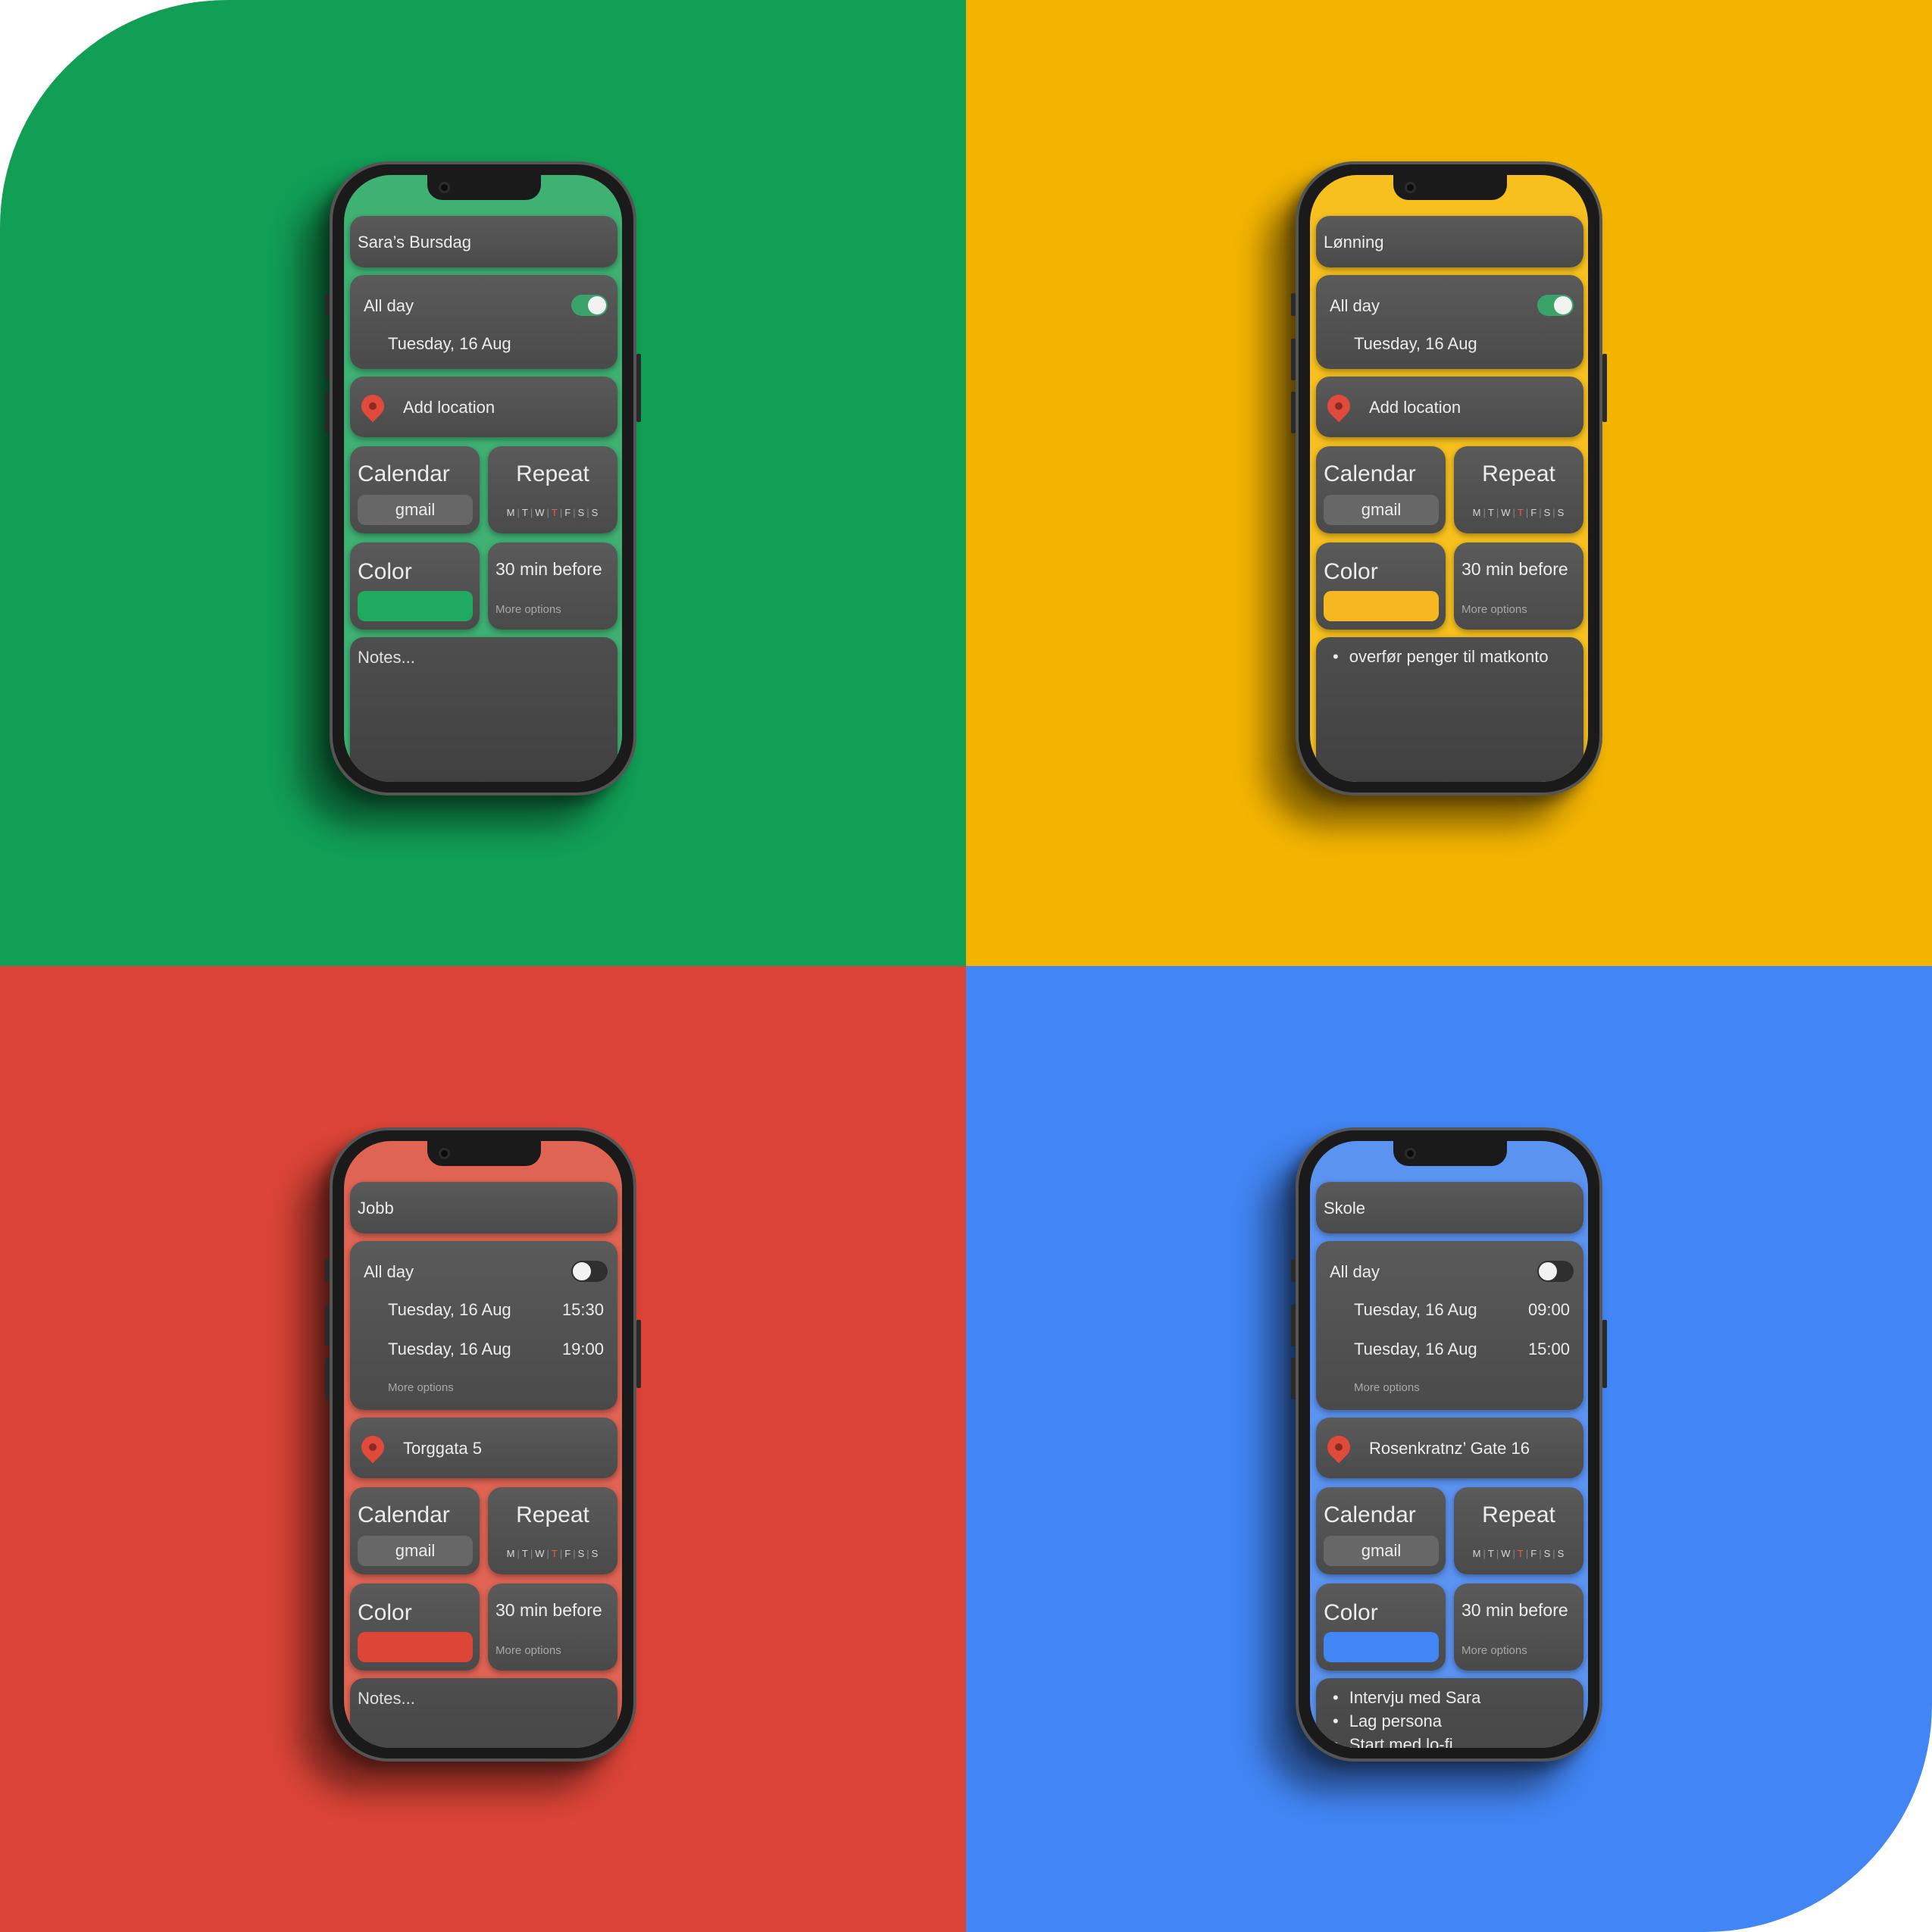 This screenshot has height=1932, width=1932. Describe the element at coordinates (1549, 1349) in the screenshot. I see `end-time: 15:00` at that location.